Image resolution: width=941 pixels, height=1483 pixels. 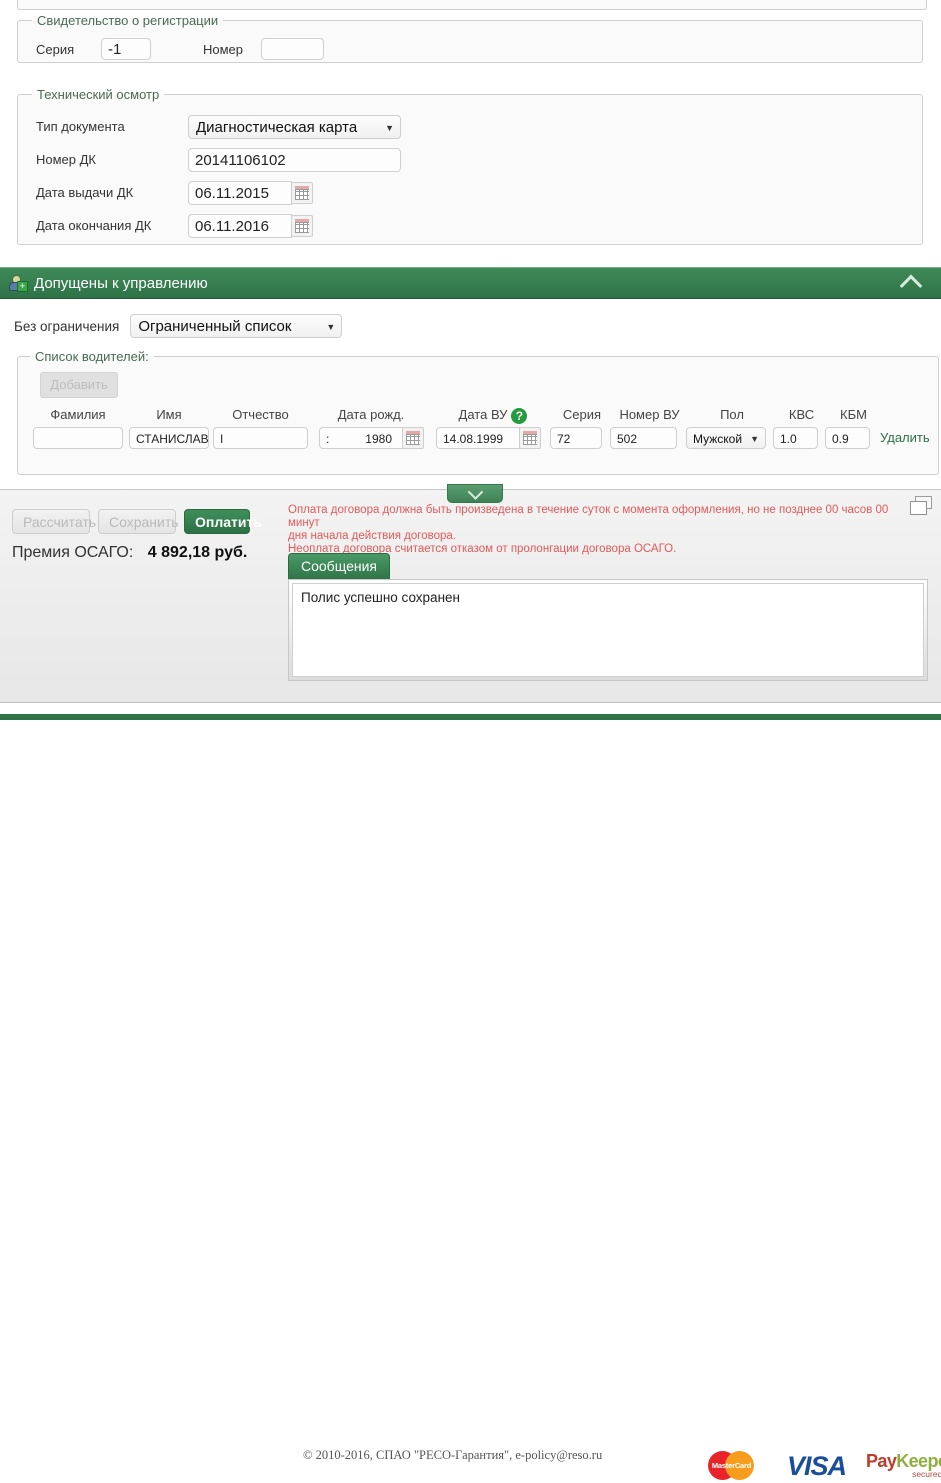 I want to click on messages-content: Полис успешно сохранен, so click(x=608, y=630).